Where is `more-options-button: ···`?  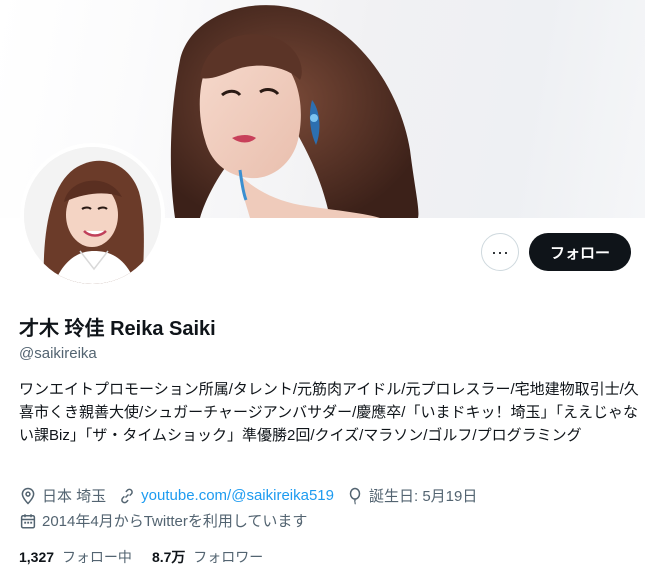
more-options-button: ··· is located at coordinates (500, 252).